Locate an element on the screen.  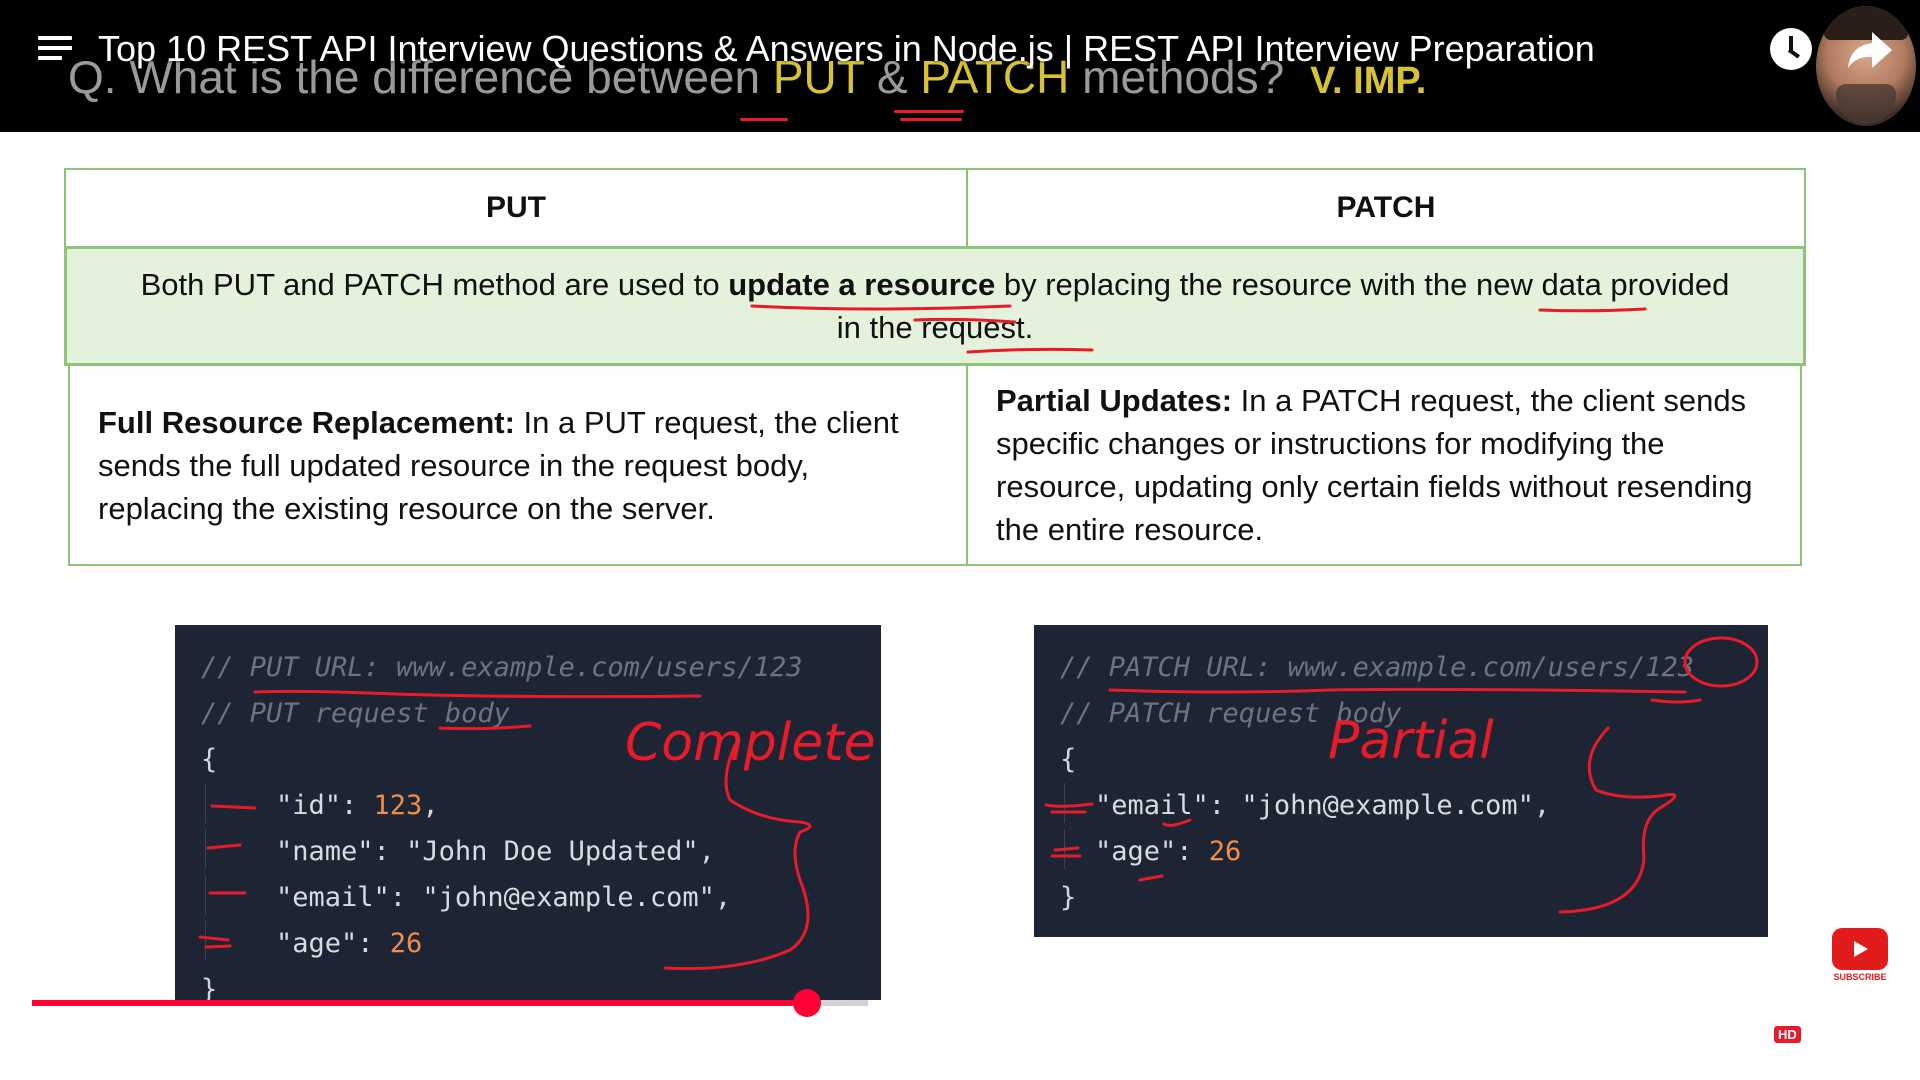
patch-title: Partial Updates: is located at coordinates (1114, 400).